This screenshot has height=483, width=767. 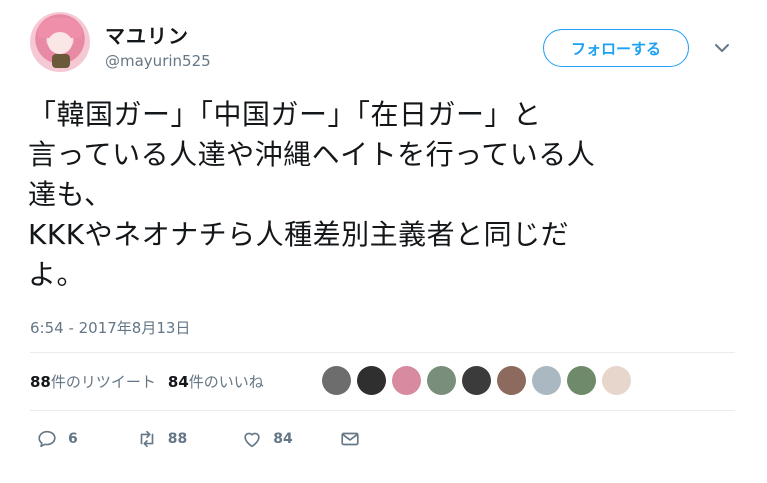 What do you see at coordinates (382, 352) in the screenshot?
I see `divider-top` at bounding box center [382, 352].